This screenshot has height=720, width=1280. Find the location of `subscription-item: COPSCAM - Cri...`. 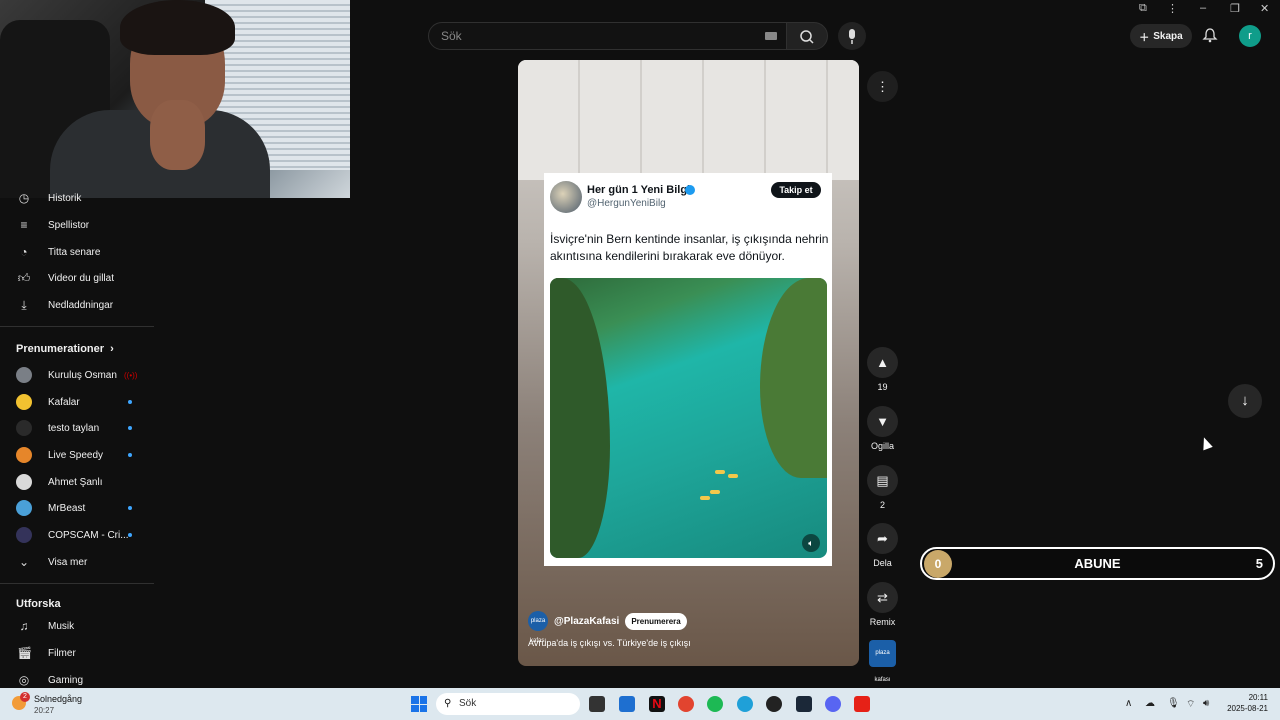

subscription-item: COPSCAM - Cri... is located at coordinates (77, 535).